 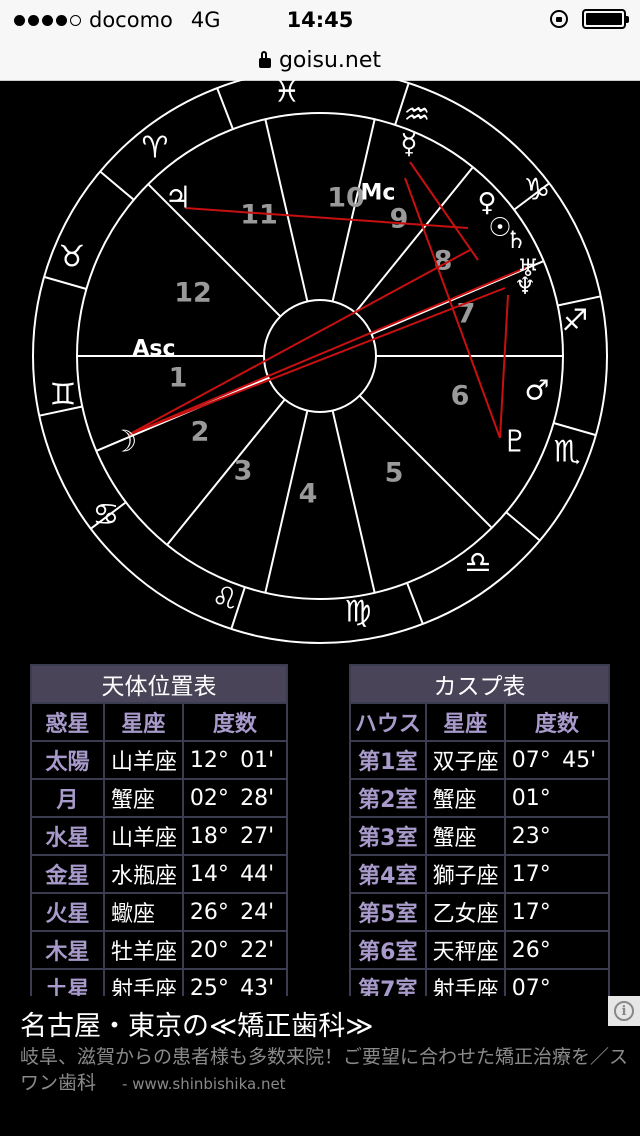 I want to click on ad-description-text: 岐阜、滋賀からの患者様も多数来院！ご要望に合わせた矯正治療を／スワン歯科, so click(x=324, y=1070).